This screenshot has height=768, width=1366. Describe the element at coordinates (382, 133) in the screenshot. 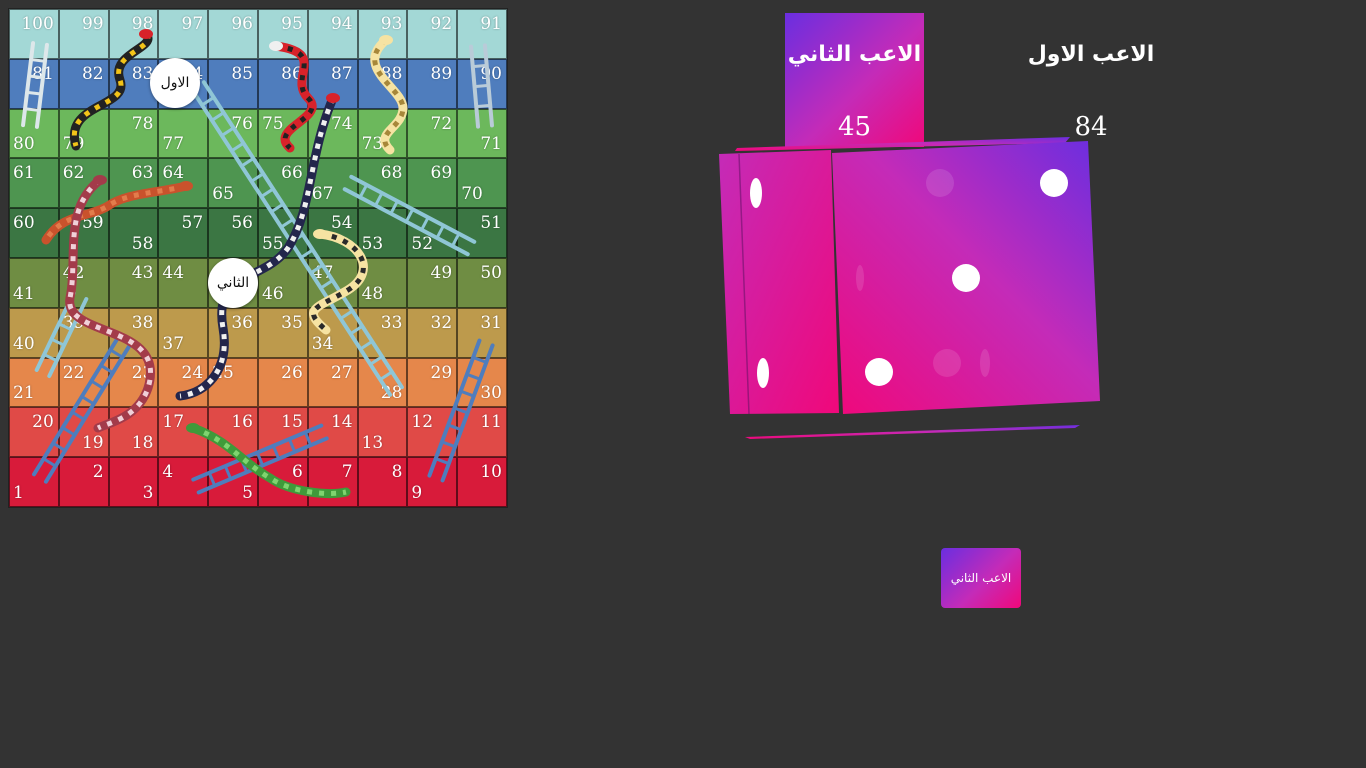

I see `board-square-73: 73` at that location.